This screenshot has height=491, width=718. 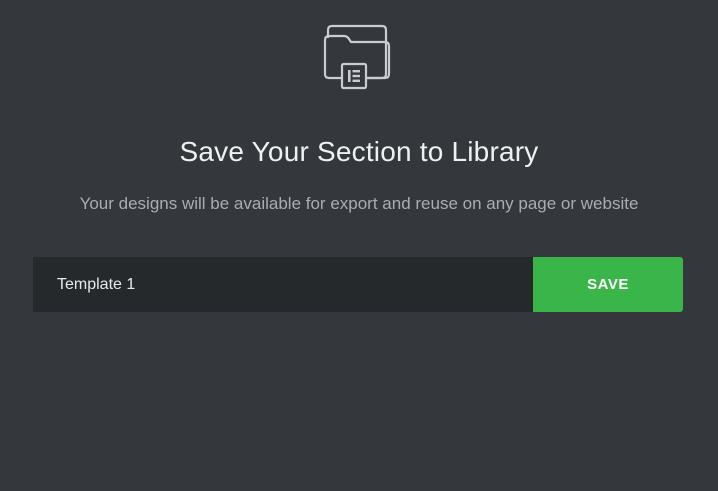 What do you see at coordinates (359, 151) in the screenshot?
I see `dialog-title: Save Your Section to Library` at bounding box center [359, 151].